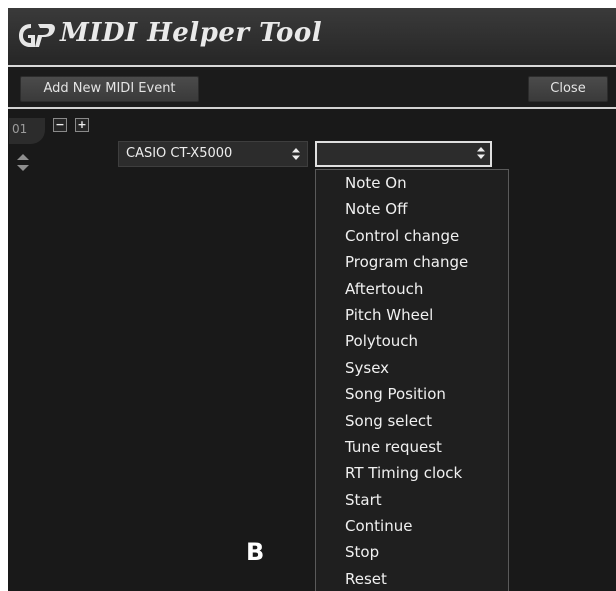 Image resolution: width=616 pixels, height=591 pixels. Describe the element at coordinates (23, 163) in the screenshot. I see `move-updown-icon` at that location.